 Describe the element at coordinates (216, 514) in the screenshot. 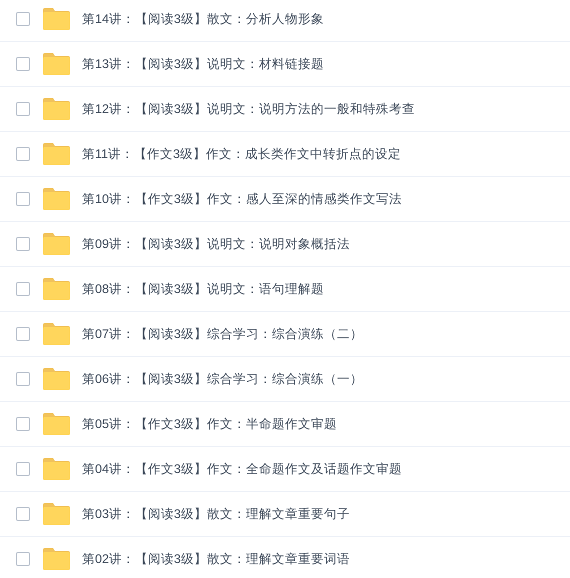

I see `folder-name: 第03讲：【阅读3级】散文：理解文章重要句子` at that location.